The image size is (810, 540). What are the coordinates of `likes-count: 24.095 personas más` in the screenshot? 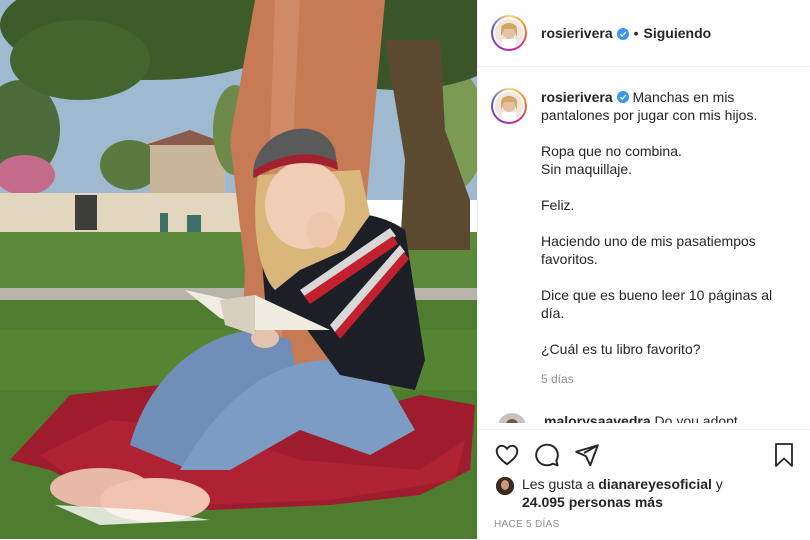 It's located at (592, 502).